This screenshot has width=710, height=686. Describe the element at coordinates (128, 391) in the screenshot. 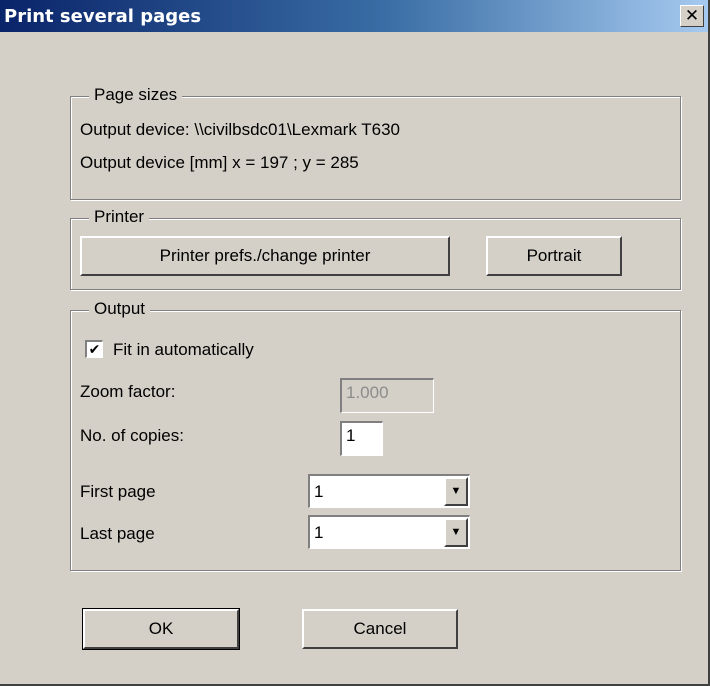

I see `zoom-factor-label: Zoom factor:` at that location.